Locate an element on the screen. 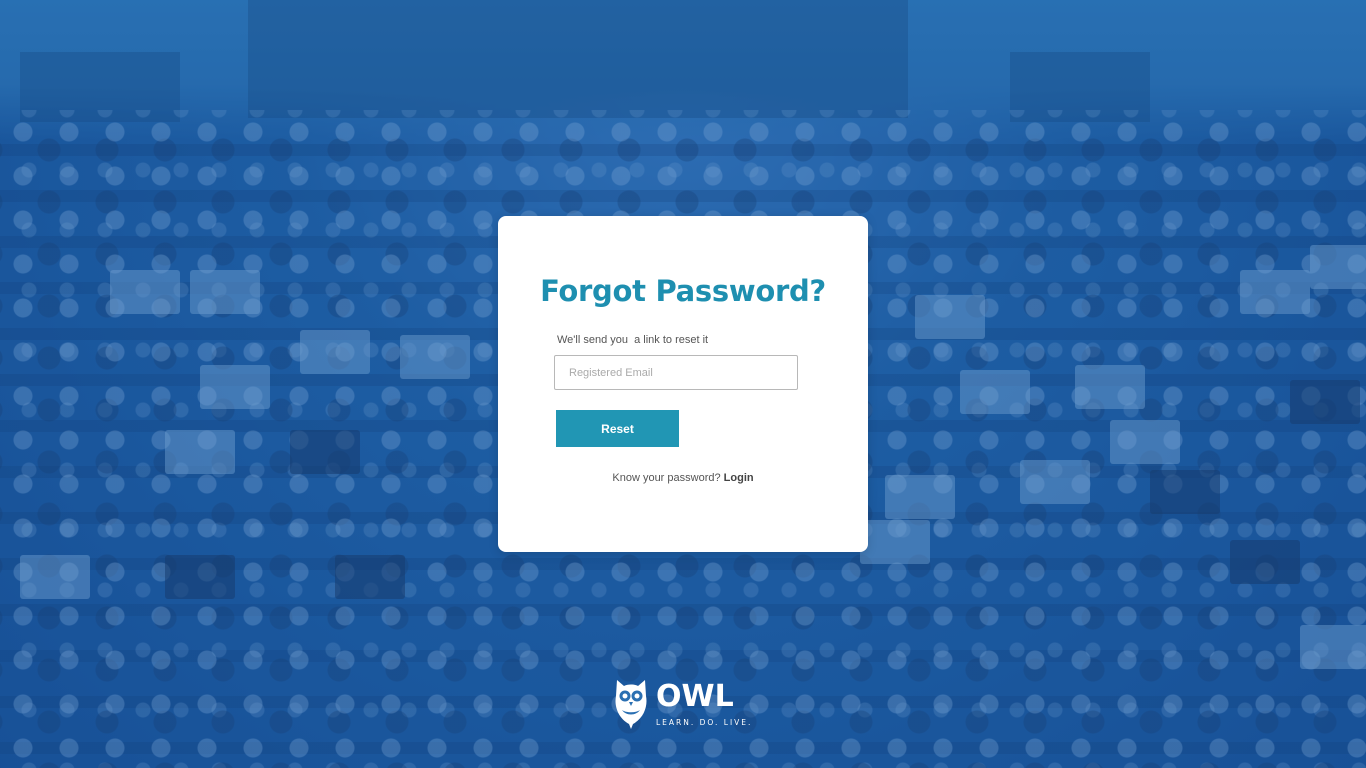 The height and width of the screenshot is (768, 1366). logo-wordmark: OWL is located at coordinates (695, 696).